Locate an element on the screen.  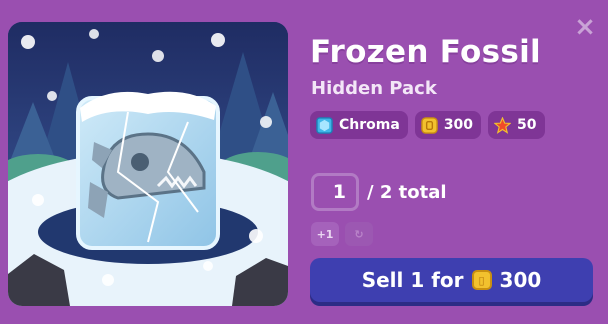
sell-button: Sell 1 for ▯ 300 is located at coordinates (451, 280).